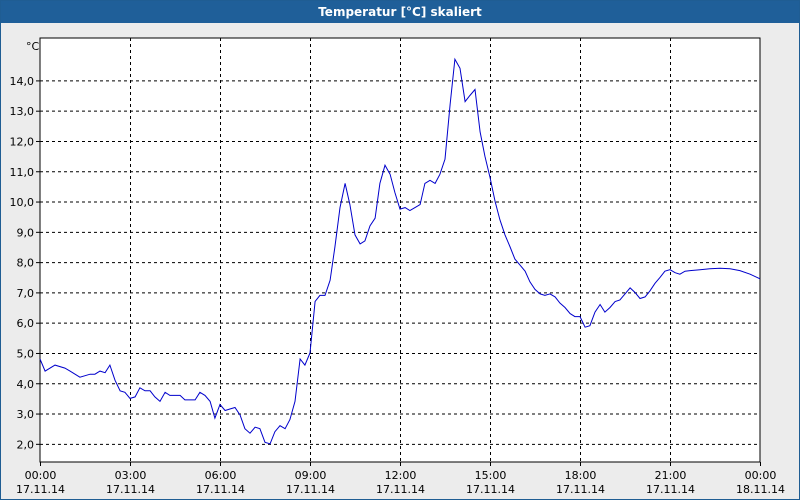 This screenshot has width=800, height=500. I want to click on y-tick-label: 3,0, so click(26, 414).